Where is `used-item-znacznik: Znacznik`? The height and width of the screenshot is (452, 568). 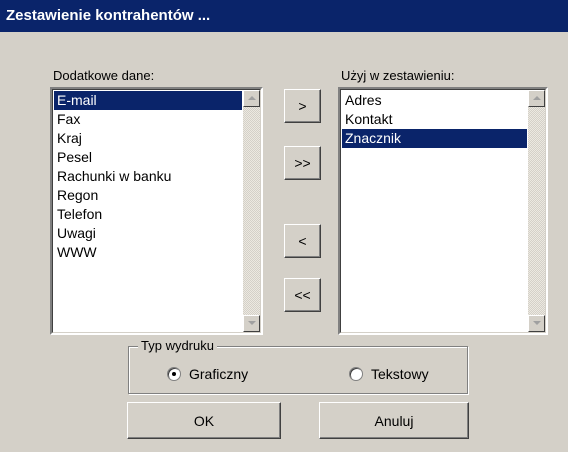
used-item-znacznik: Znacznik is located at coordinates (434, 138).